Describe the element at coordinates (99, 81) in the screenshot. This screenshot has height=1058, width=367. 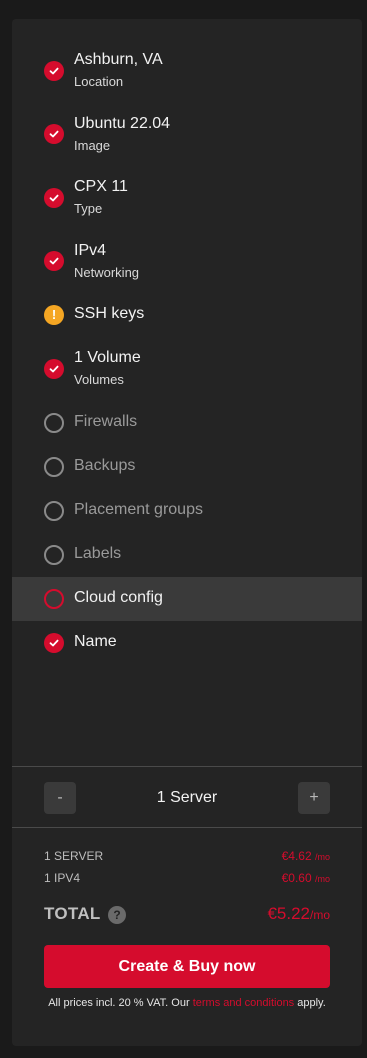
I see `step-subtitle: Location` at that location.